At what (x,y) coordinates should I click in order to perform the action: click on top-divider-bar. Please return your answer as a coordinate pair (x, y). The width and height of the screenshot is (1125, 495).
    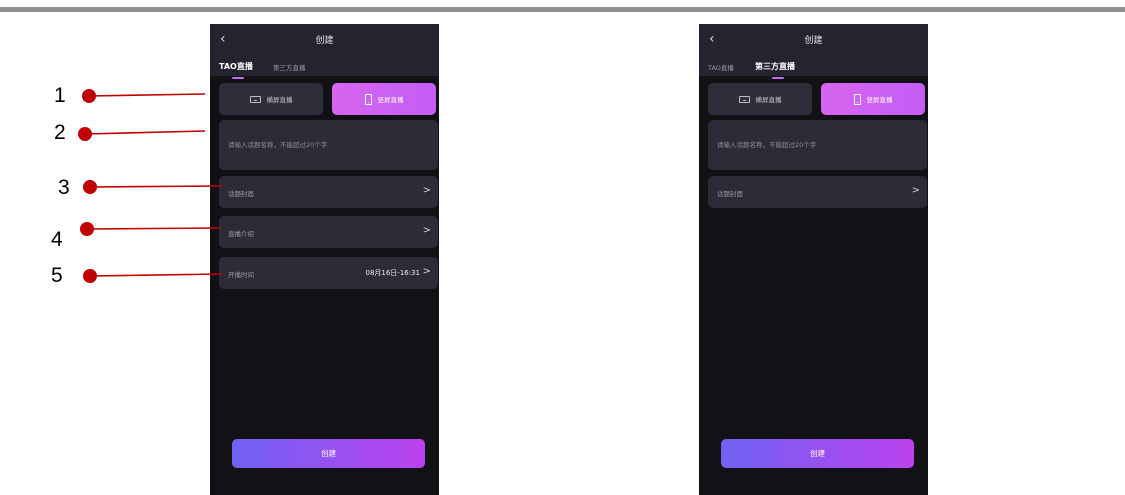
    Looking at the image, I should click on (562, 9).